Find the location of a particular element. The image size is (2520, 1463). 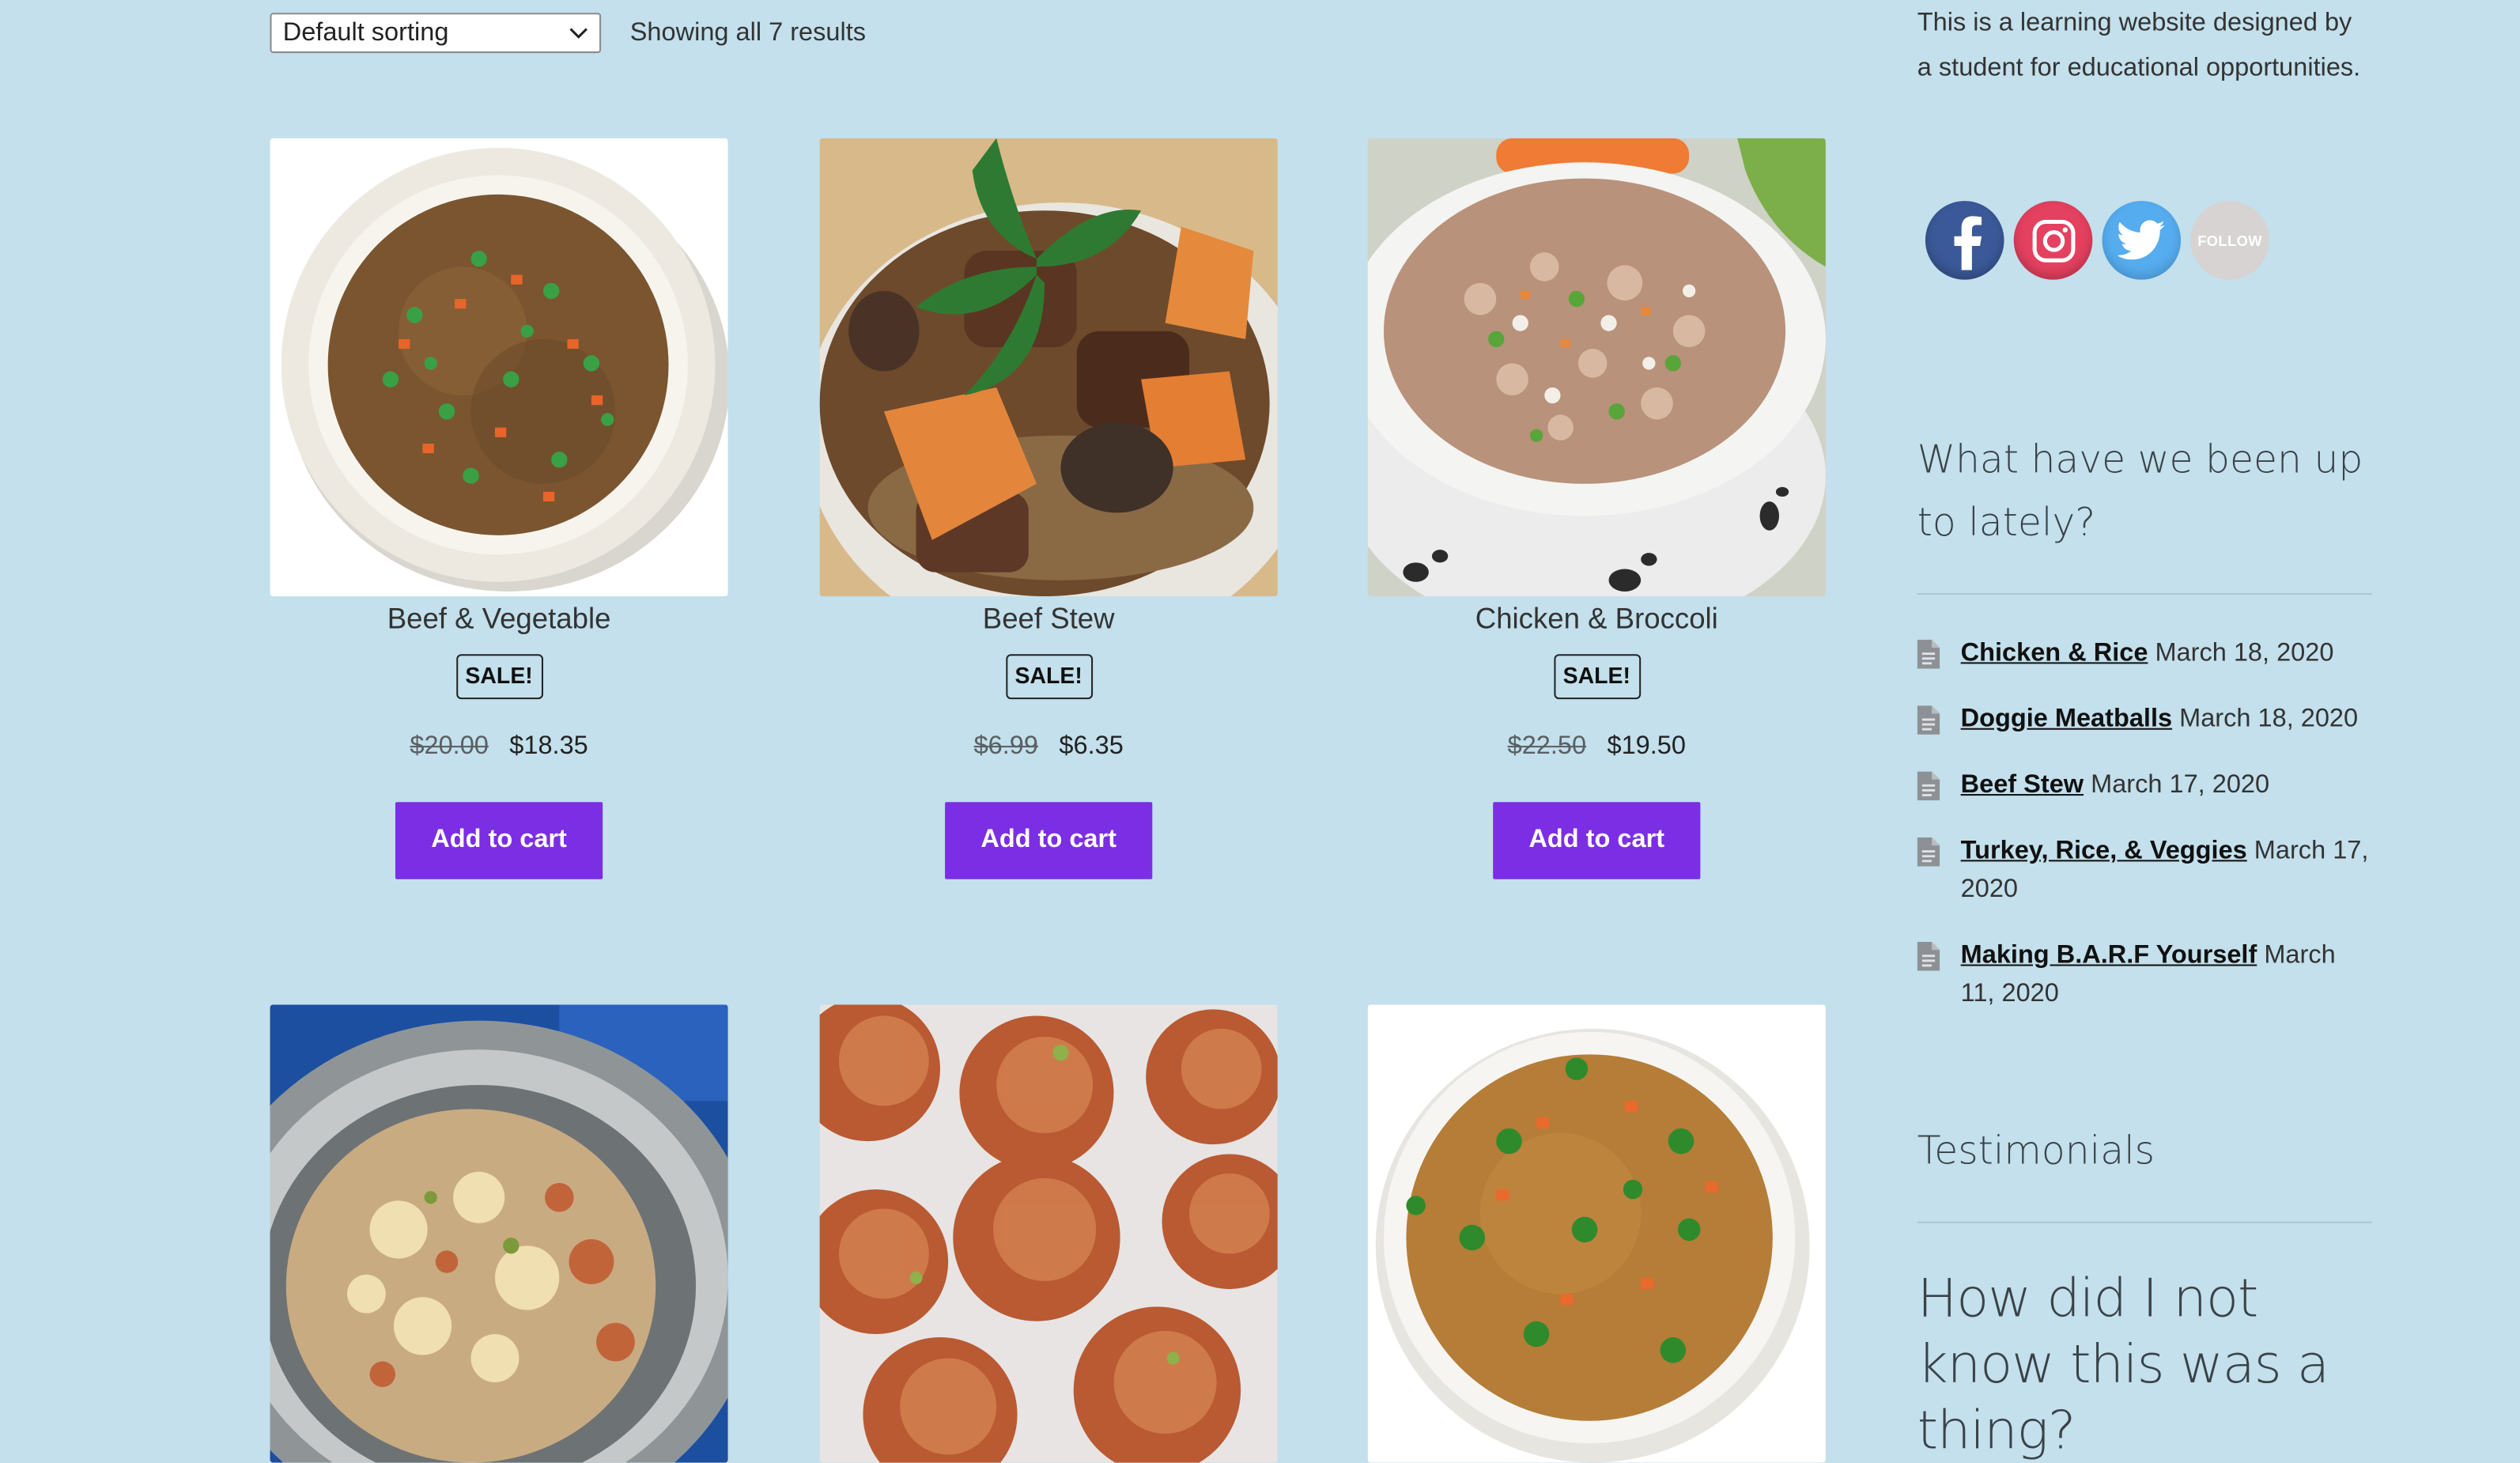

post-link: Beef Stew is located at coordinates (2022, 786).